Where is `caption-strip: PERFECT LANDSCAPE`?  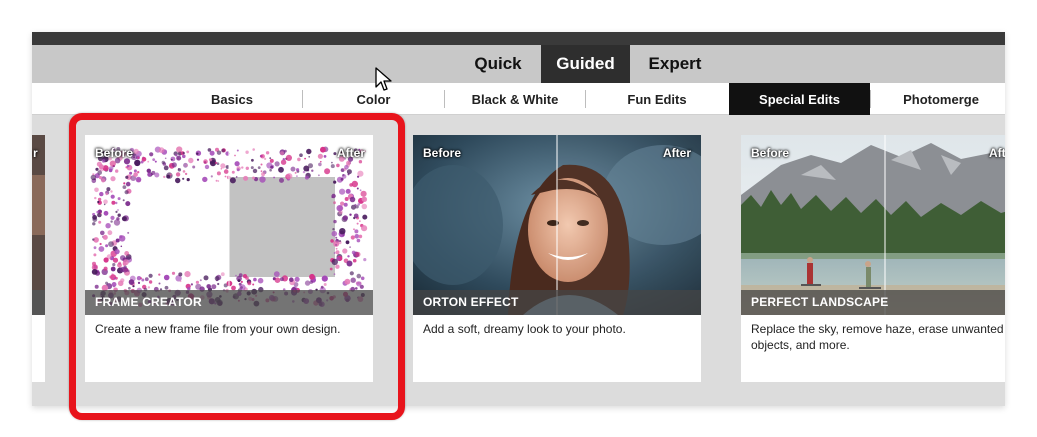 caption-strip: PERFECT LANDSCAPE is located at coordinates (873, 302).